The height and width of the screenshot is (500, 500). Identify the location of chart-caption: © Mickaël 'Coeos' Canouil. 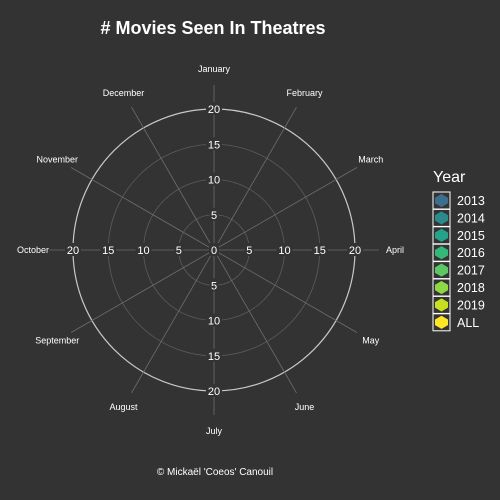
(215, 472).